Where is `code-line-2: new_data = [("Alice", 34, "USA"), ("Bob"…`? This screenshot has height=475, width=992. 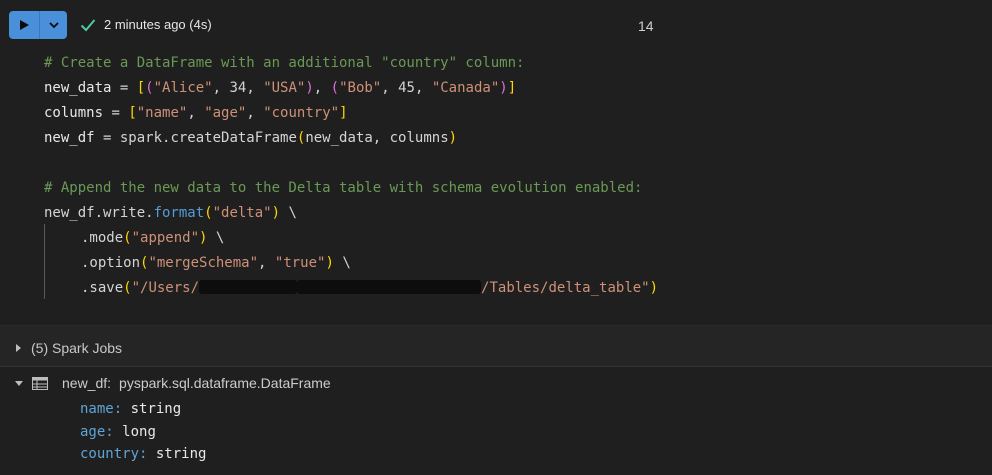 code-line-2: new_data = [("Alice", 34, "USA"), ("Bob"… is located at coordinates (280, 88).